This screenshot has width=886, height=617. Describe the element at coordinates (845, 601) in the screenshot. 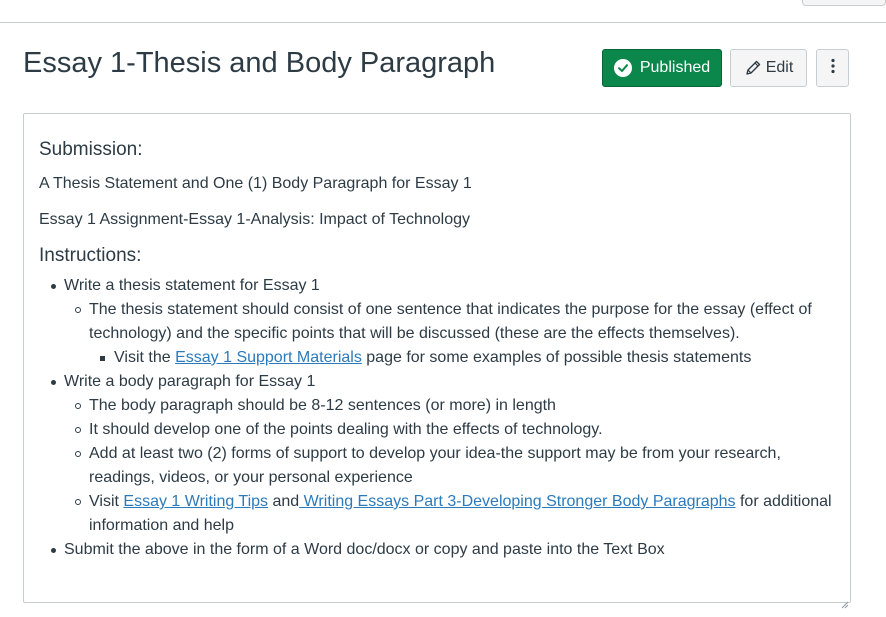

I see `resize-handle-icon` at that location.